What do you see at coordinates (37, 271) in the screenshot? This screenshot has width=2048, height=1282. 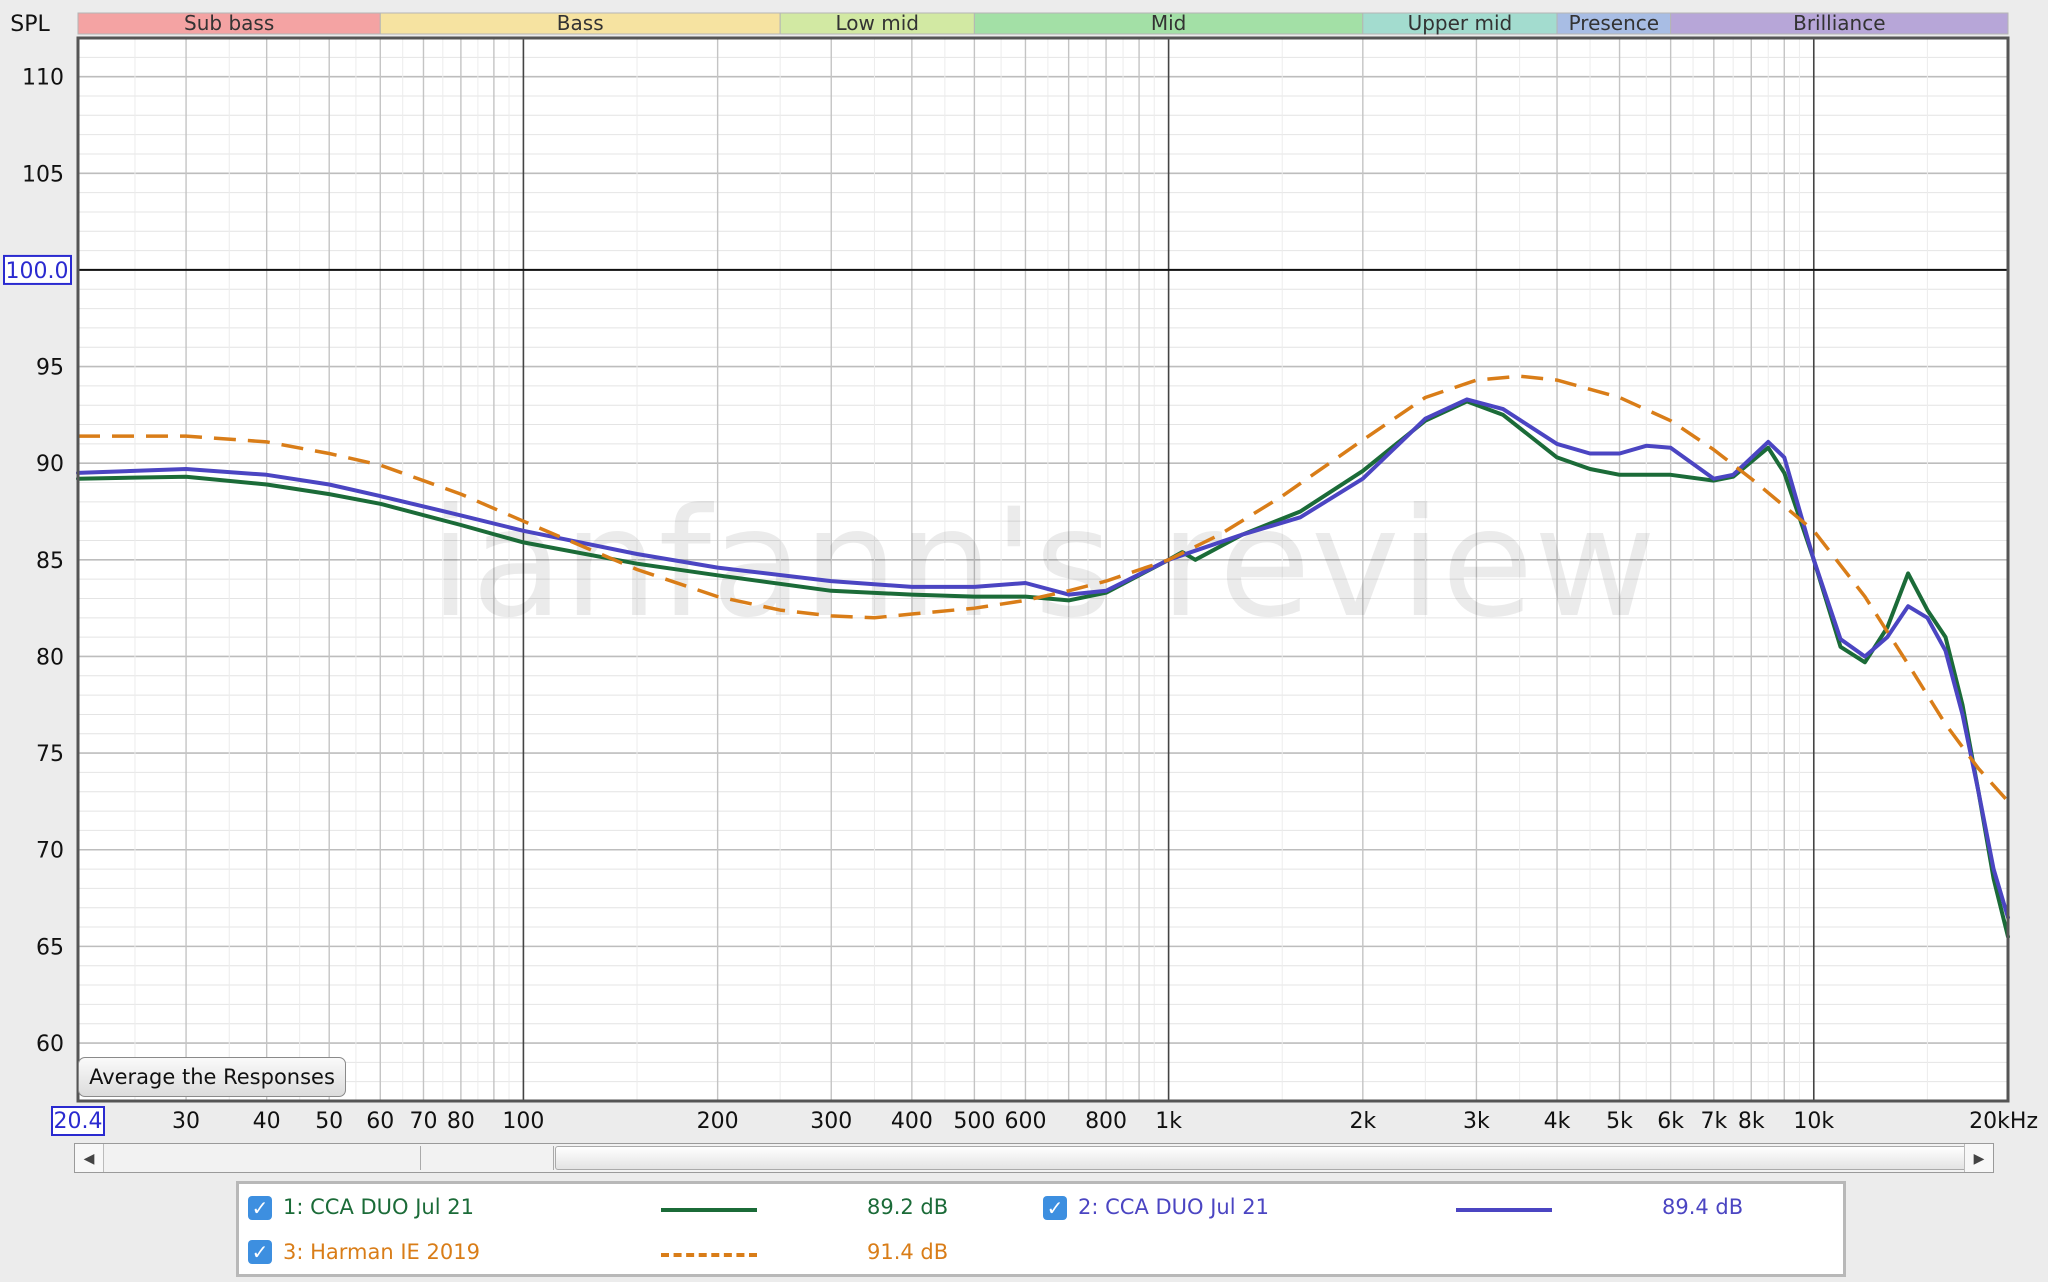 I see `reference-value-label: 100.0` at bounding box center [37, 271].